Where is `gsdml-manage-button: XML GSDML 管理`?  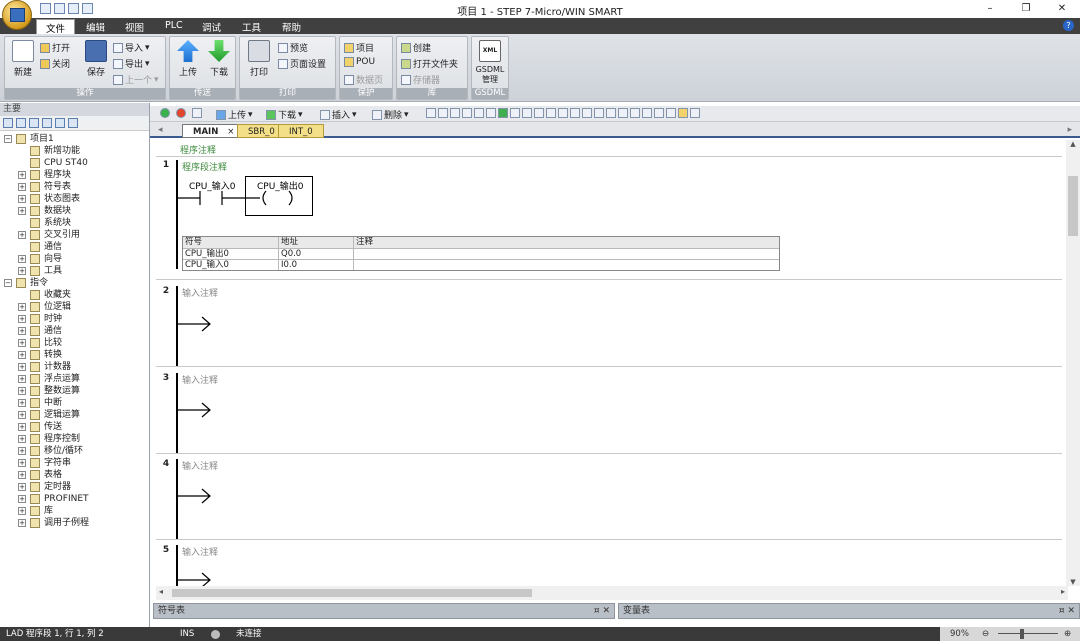 gsdml-manage-button: XML GSDML 管理 is located at coordinates (490, 62).